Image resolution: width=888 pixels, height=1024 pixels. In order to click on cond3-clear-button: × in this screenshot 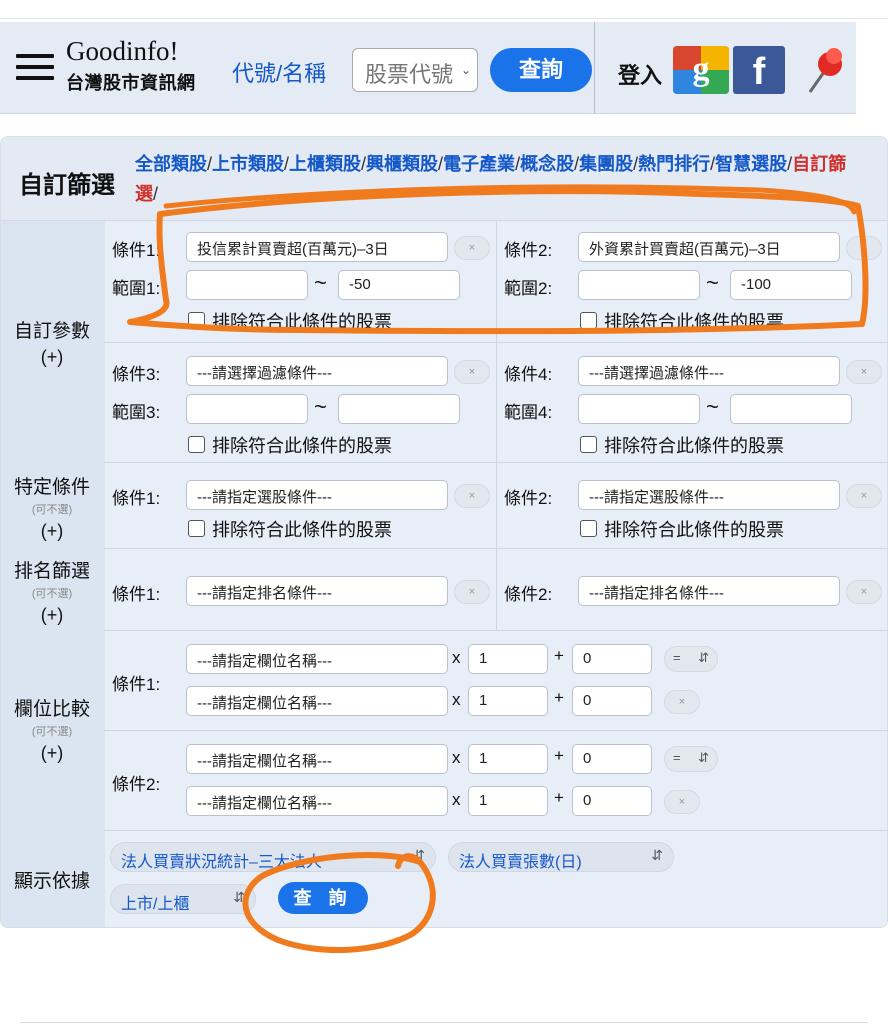, I will do `click(472, 372)`.